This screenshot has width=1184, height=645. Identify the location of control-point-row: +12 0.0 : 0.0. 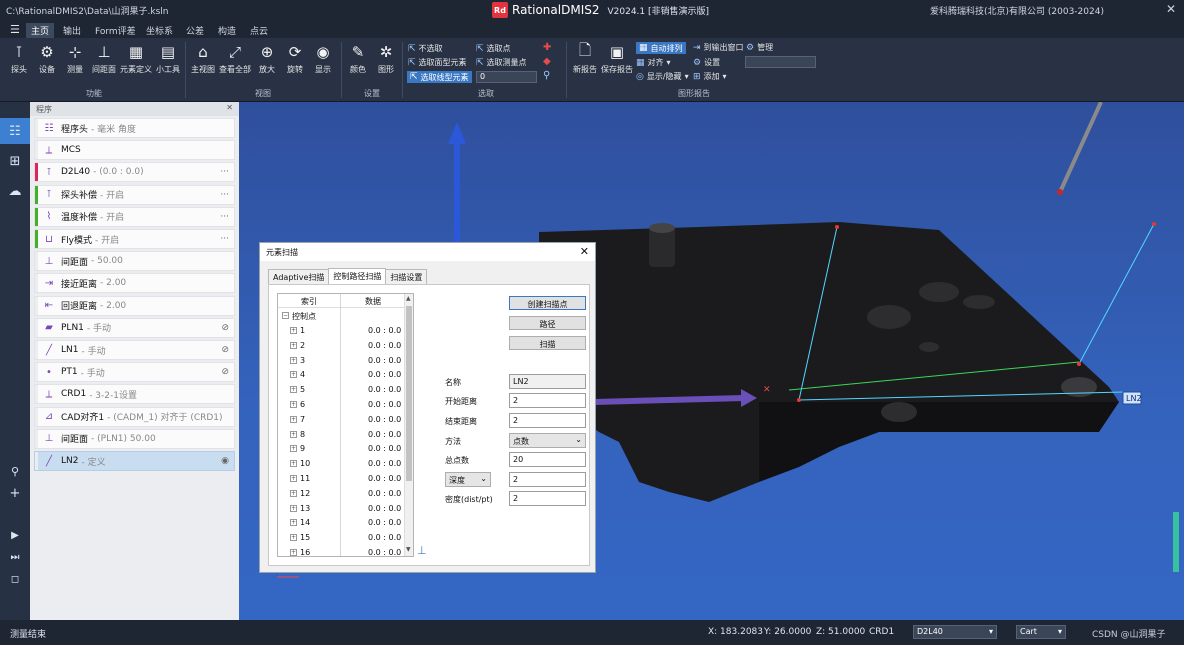
(341, 494).